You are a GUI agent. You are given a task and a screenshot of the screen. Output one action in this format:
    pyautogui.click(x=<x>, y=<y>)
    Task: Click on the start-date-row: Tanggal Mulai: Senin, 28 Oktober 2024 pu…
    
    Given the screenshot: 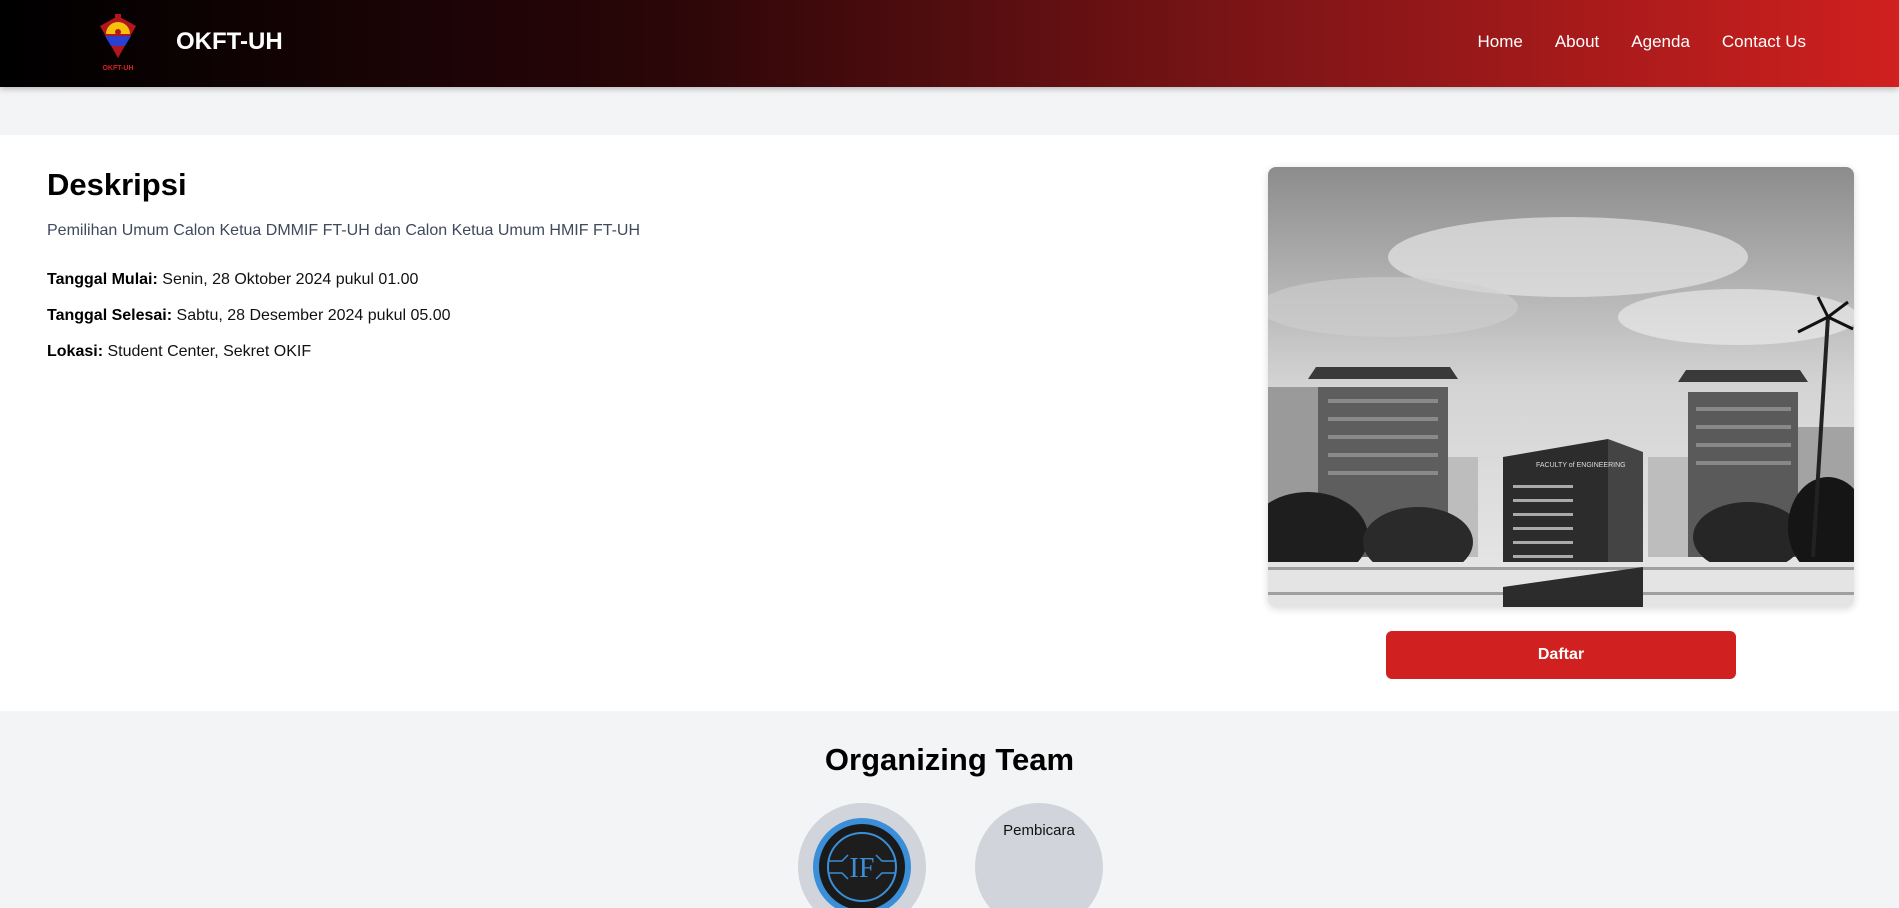 What is the action you would take?
    pyautogui.click(x=232, y=280)
    